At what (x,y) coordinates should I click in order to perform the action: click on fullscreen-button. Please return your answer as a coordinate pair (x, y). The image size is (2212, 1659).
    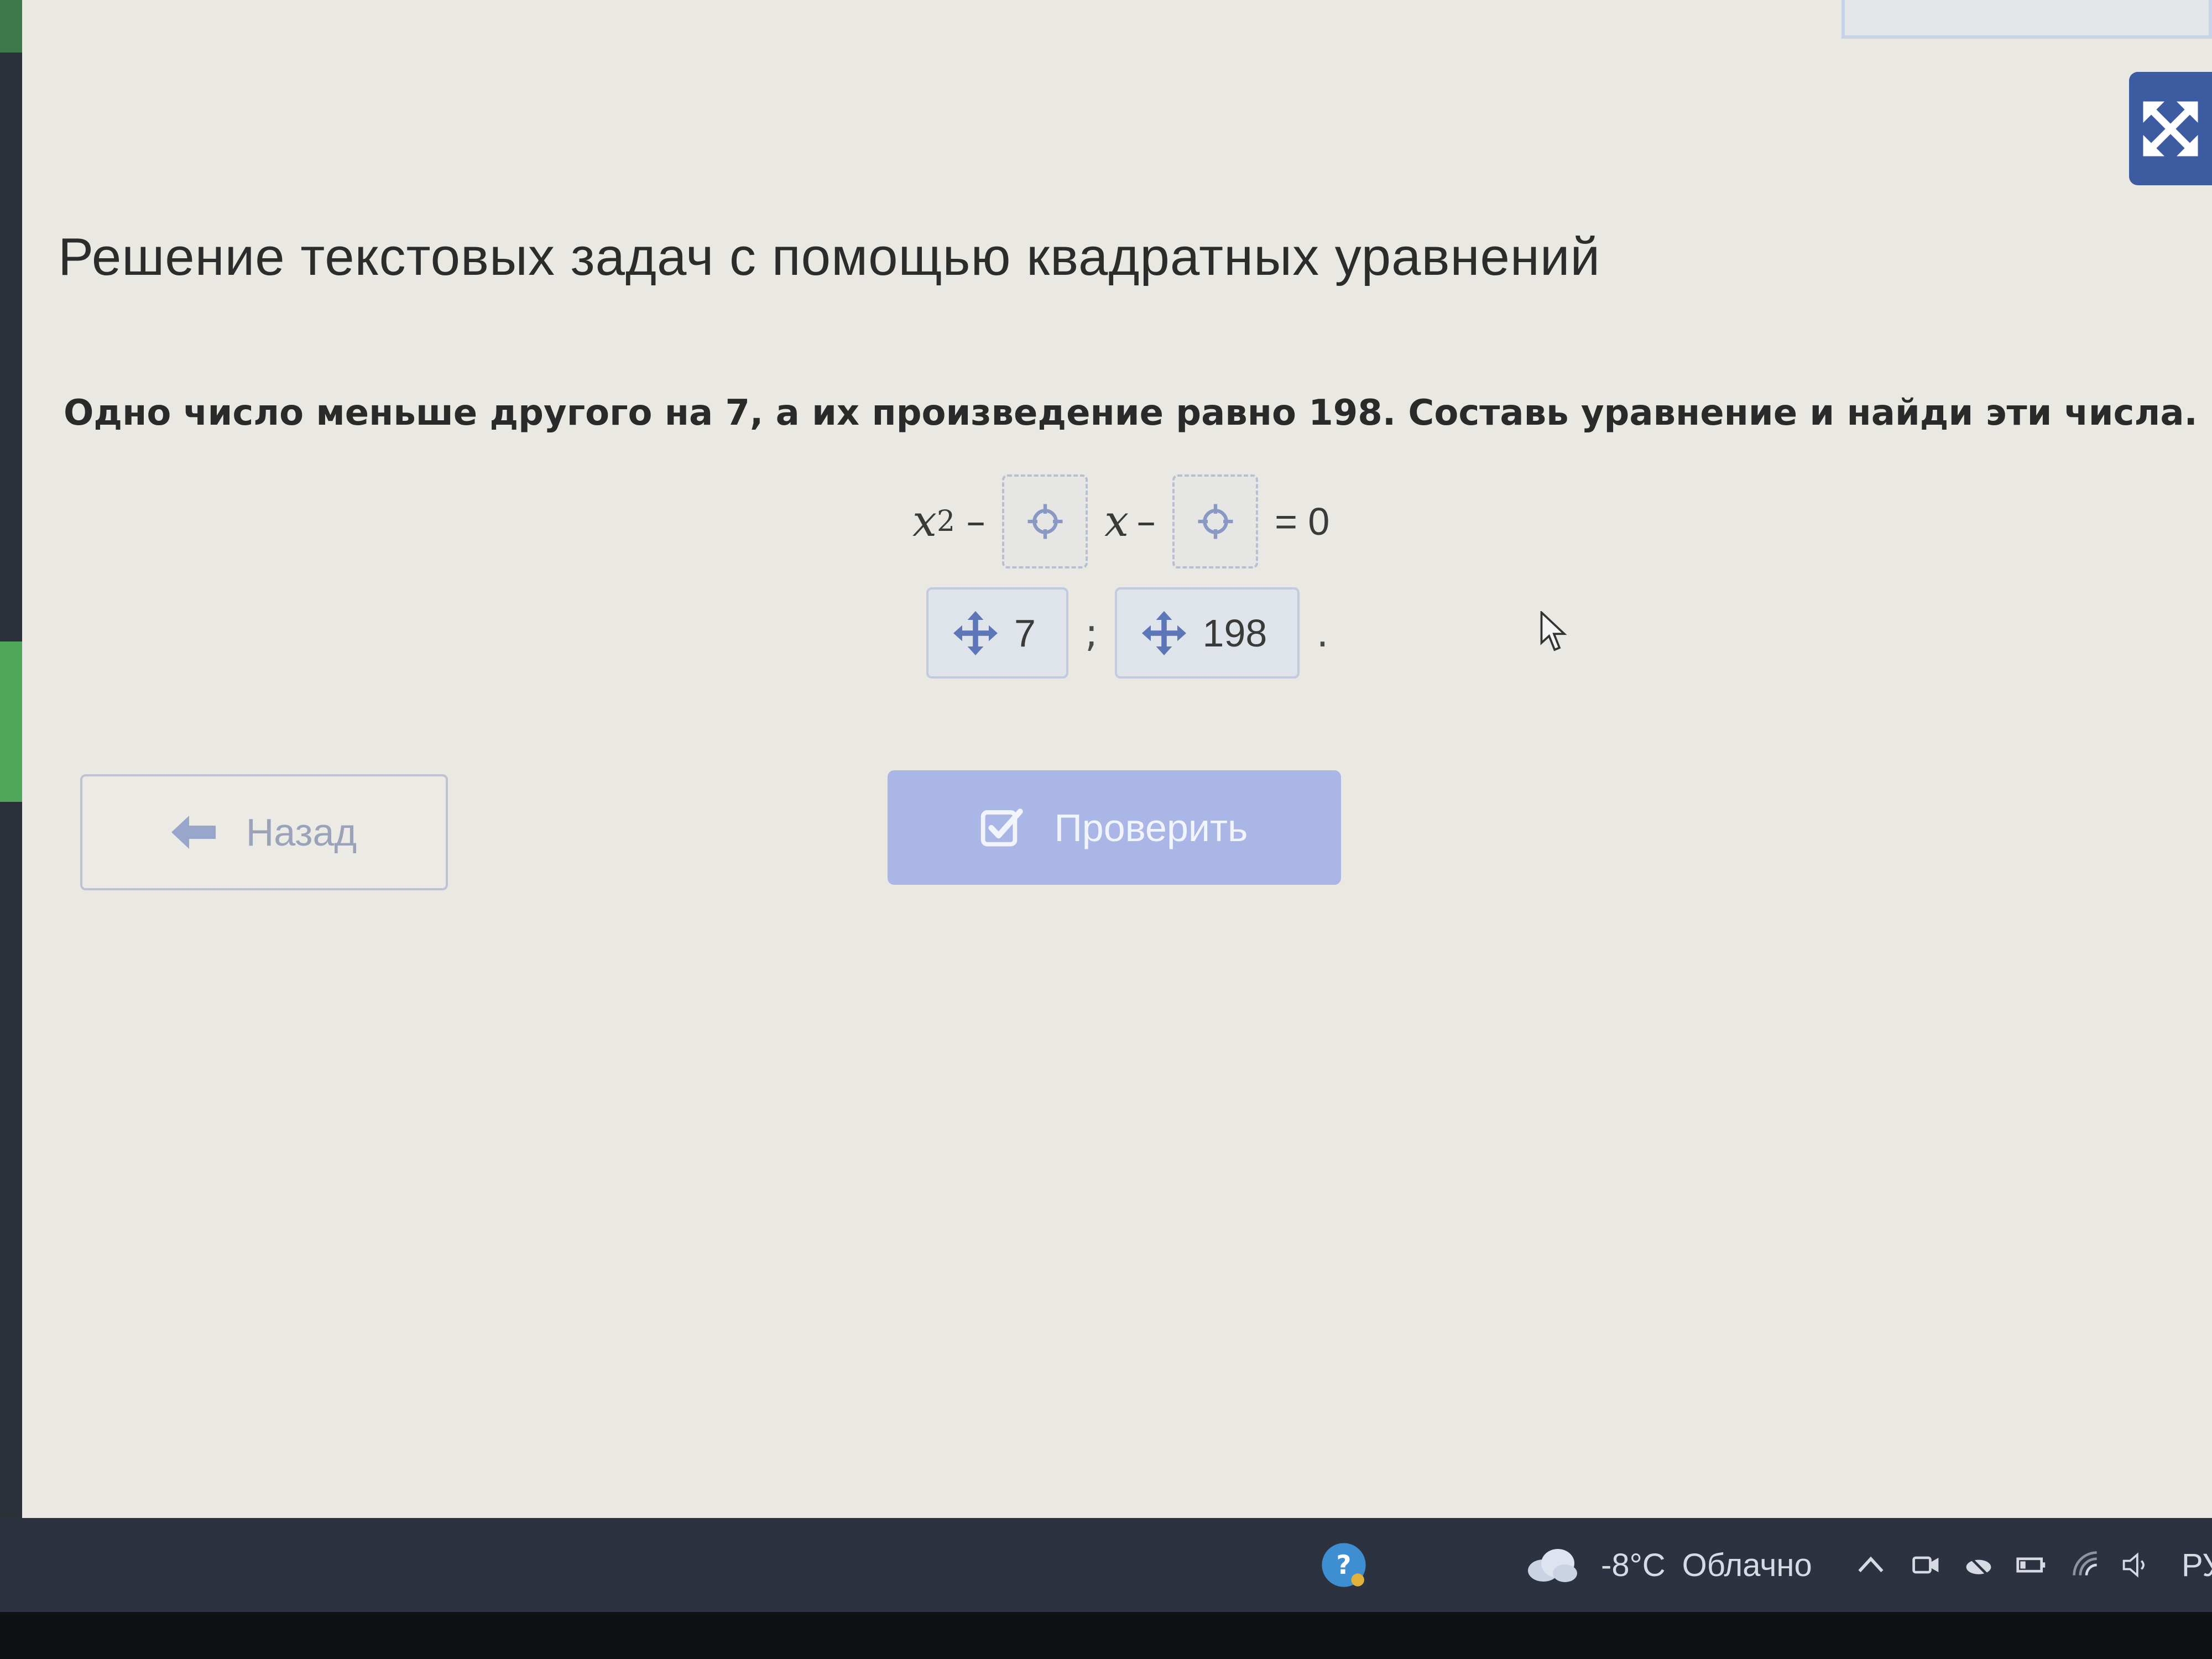
    Looking at the image, I should click on (2171, 129).